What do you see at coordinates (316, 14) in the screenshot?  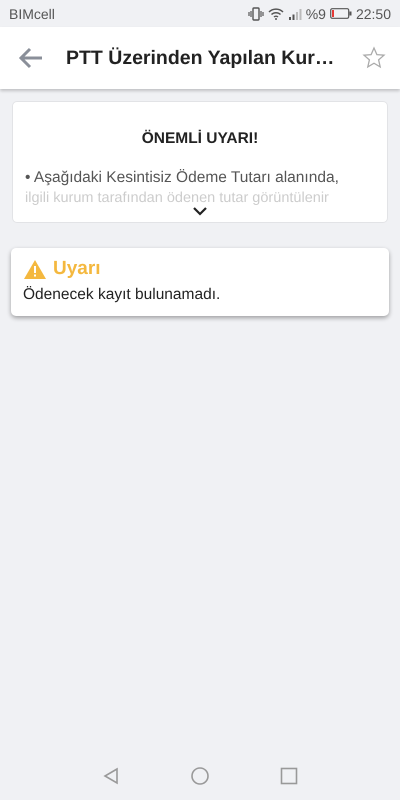 I see `battery-percent: %9` at bounding box center [316, 14].